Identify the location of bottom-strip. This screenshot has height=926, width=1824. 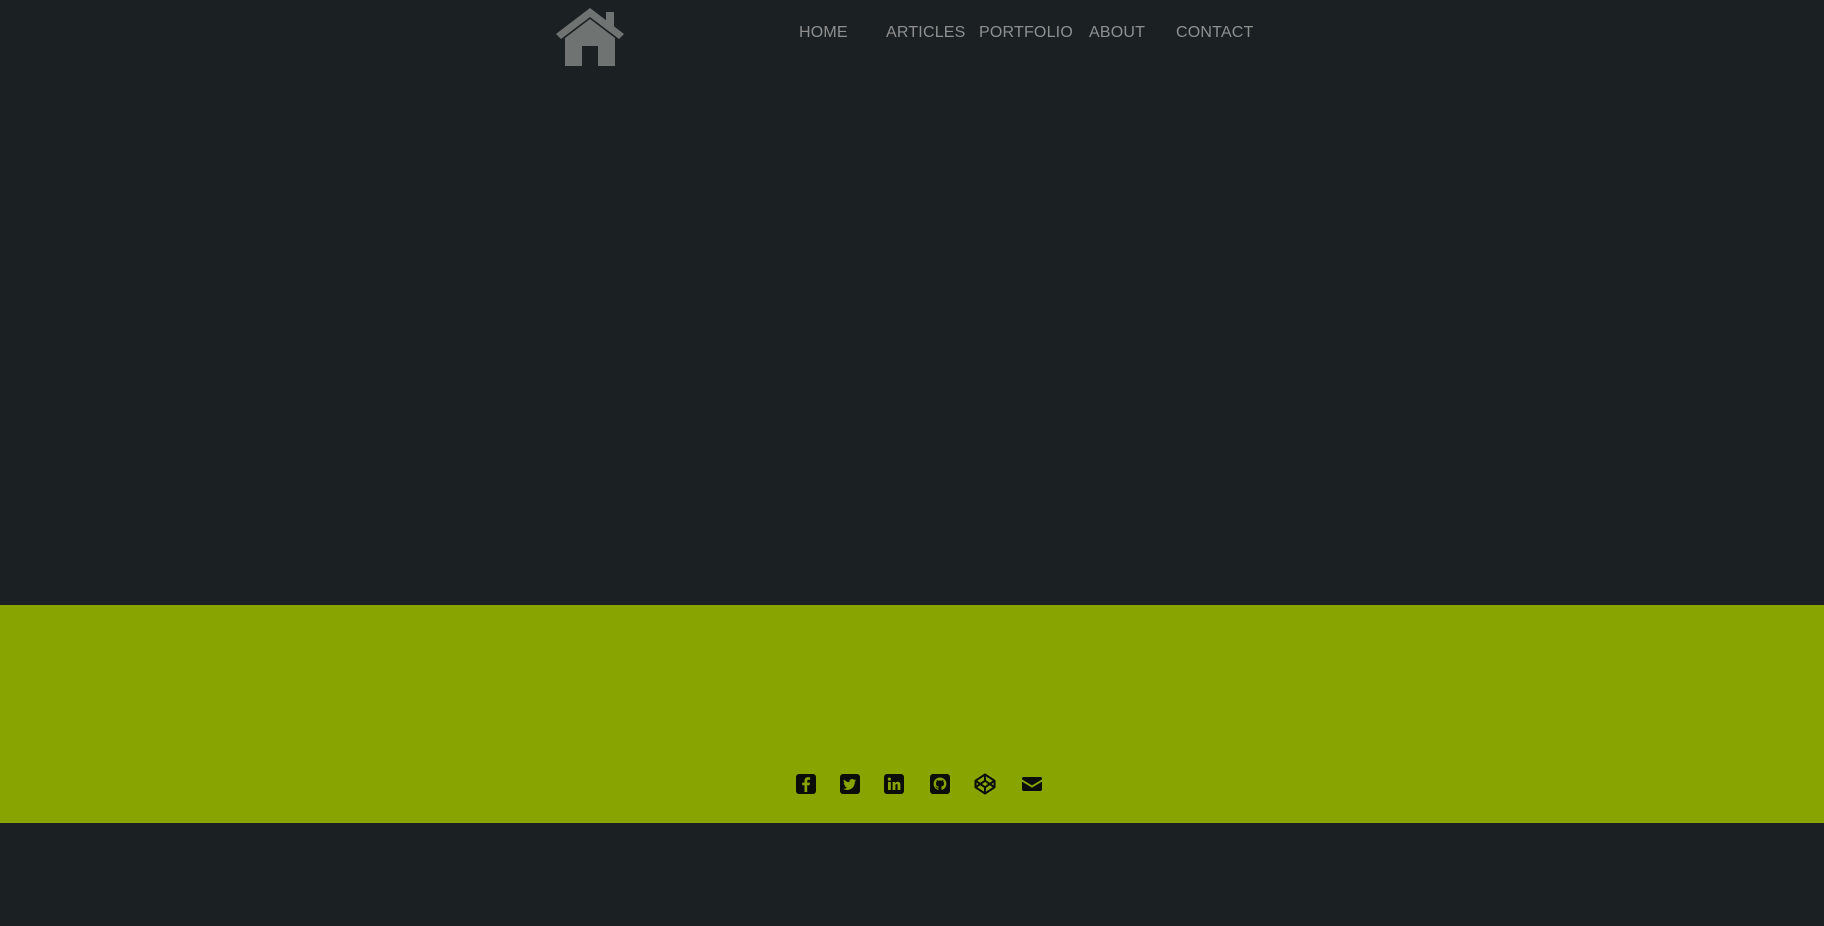
(912, 874).